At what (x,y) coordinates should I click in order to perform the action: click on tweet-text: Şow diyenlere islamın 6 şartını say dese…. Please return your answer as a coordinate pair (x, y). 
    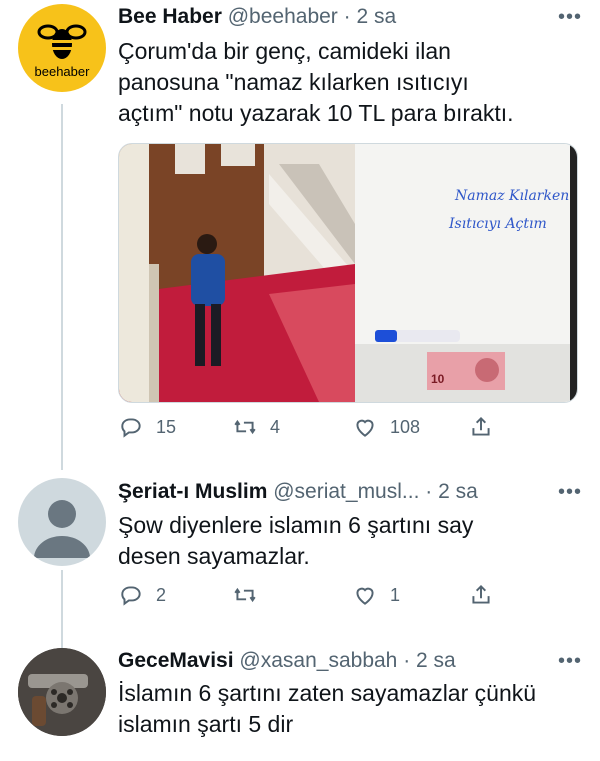
    Looking at the image, I should click on (350, 541).